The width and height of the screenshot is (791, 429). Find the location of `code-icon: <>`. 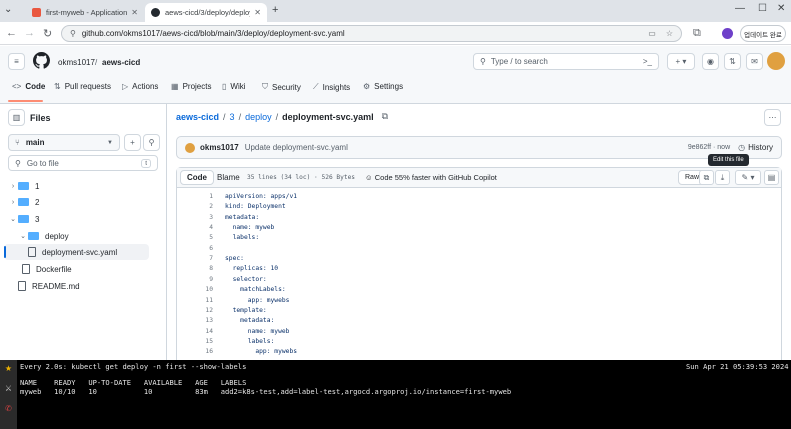

code-icon: <> is located at coordinates (17, 86).